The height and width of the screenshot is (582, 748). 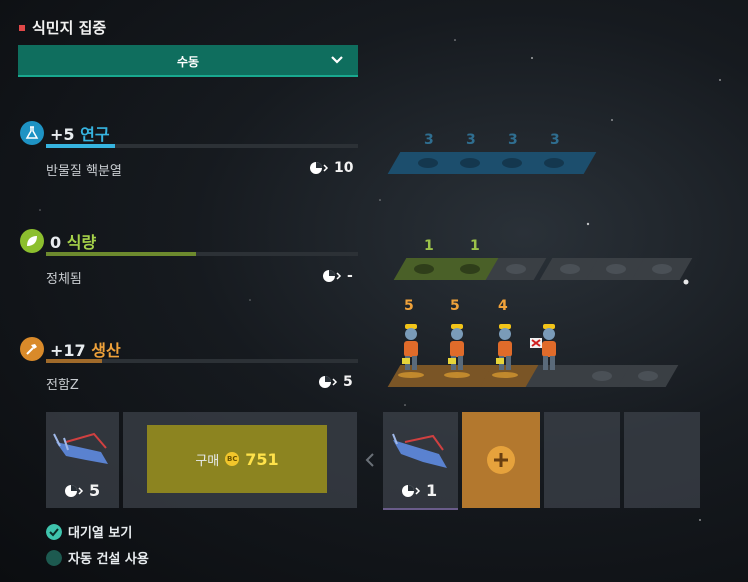 I want to click on focus-dropdown: 수동, so click(x=188, y=61).